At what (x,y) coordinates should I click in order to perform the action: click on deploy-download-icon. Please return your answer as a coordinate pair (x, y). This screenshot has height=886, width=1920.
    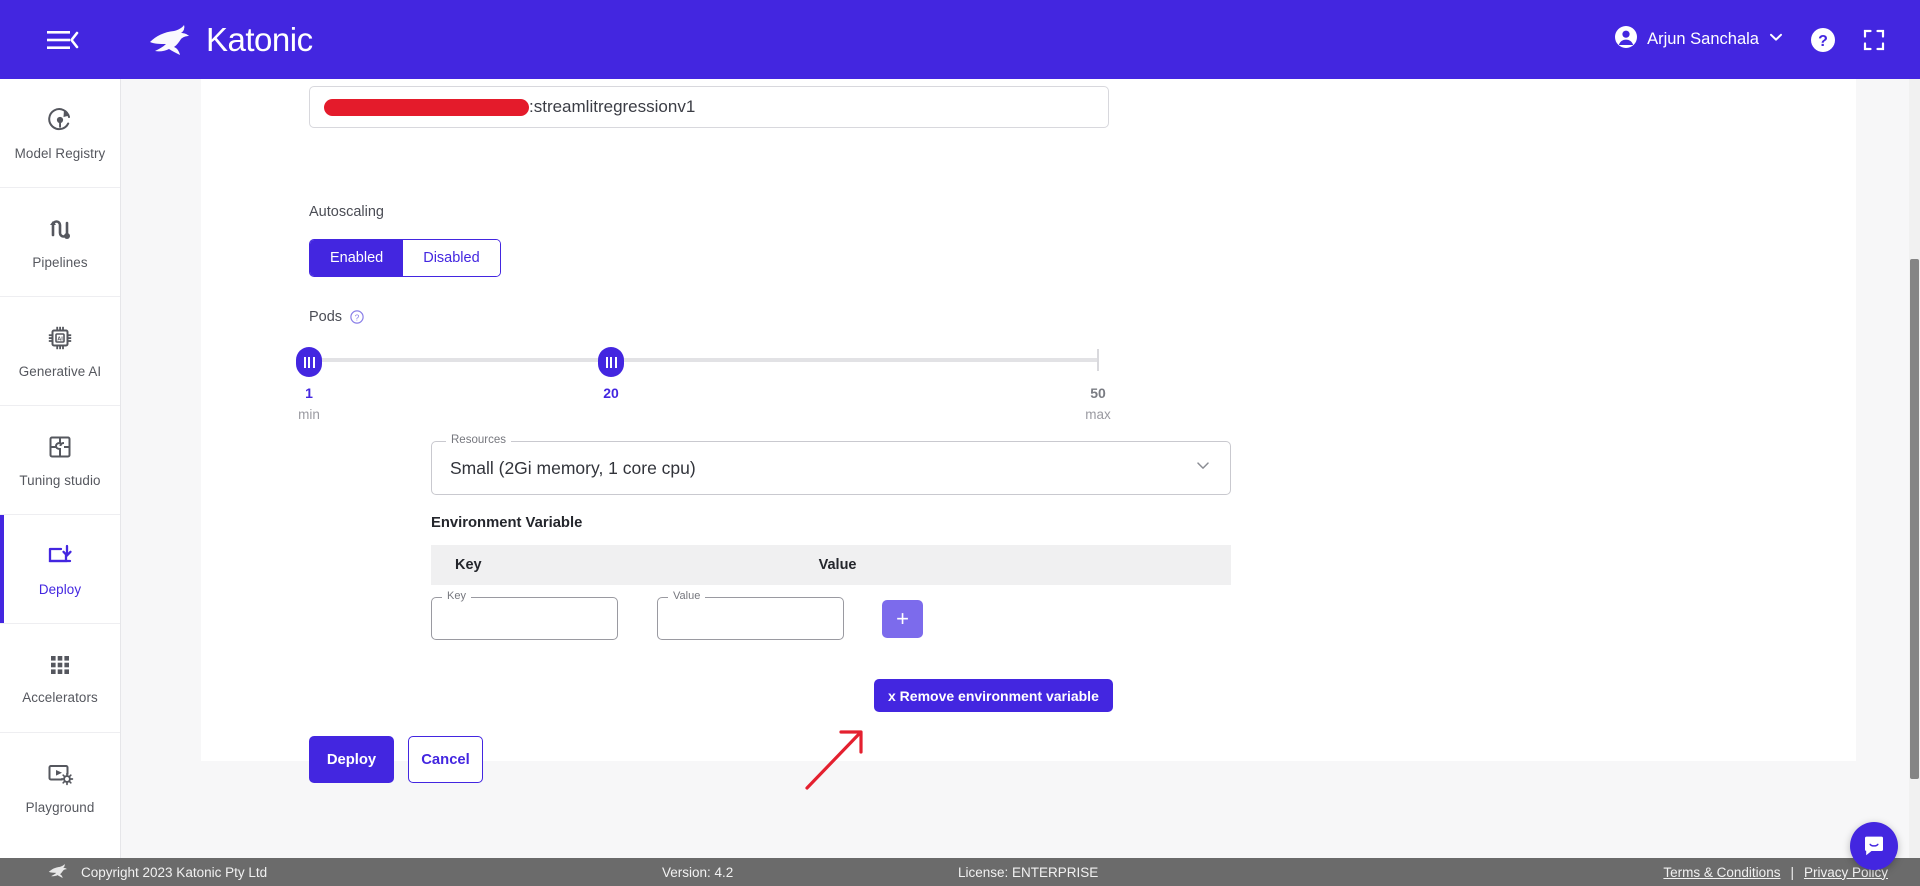
    Looking at the image, I should click on (60, 558).